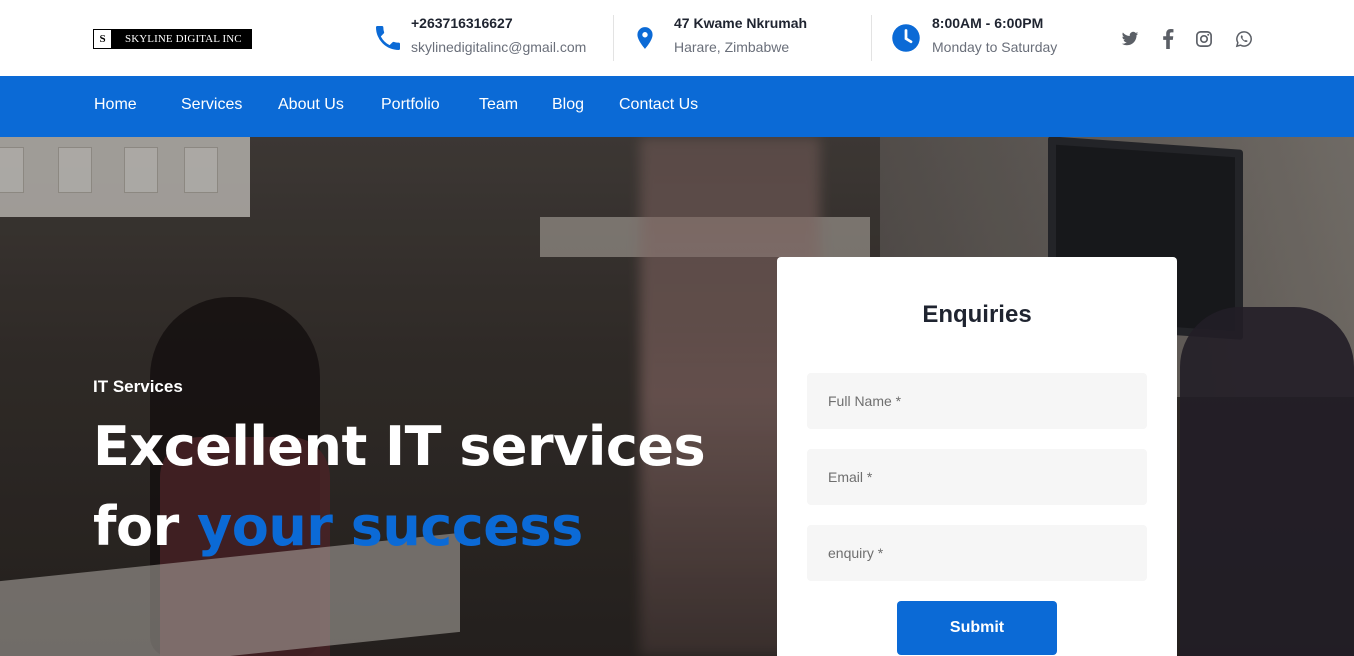 Image resolution: width=1354 pixels, height=656 pixels. I want to click on nav-portfolio: Portfolio, so click(410, 105).